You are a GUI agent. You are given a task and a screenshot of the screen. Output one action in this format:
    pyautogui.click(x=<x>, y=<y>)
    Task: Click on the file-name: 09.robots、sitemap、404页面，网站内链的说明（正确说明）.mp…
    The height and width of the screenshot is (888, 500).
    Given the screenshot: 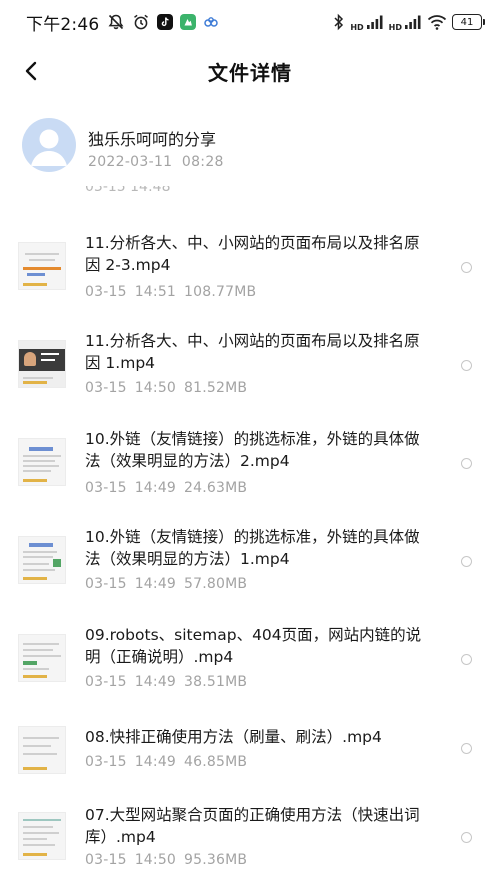 What is the action you would take?
    pyautogui.click(x=253, y=646)
    